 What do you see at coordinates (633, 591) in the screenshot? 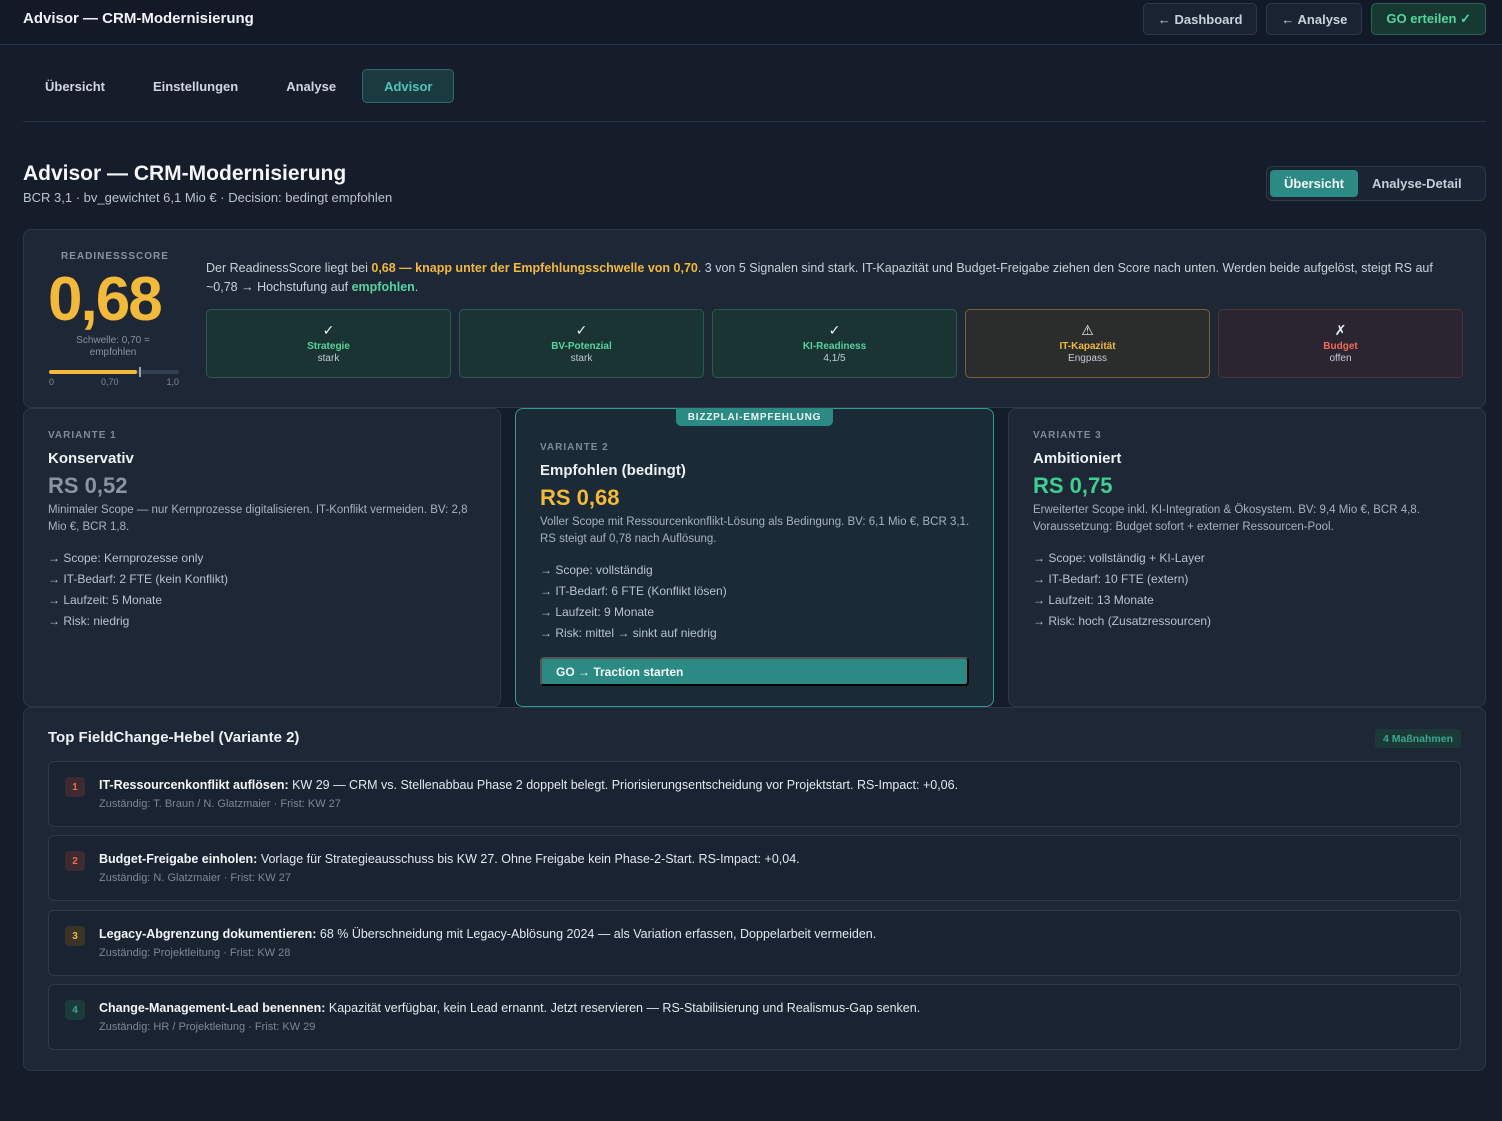
I see `list-item: → IT-Bedarf: 6 FTE (Konflikt lösen)` at bounding box center [633, 591].